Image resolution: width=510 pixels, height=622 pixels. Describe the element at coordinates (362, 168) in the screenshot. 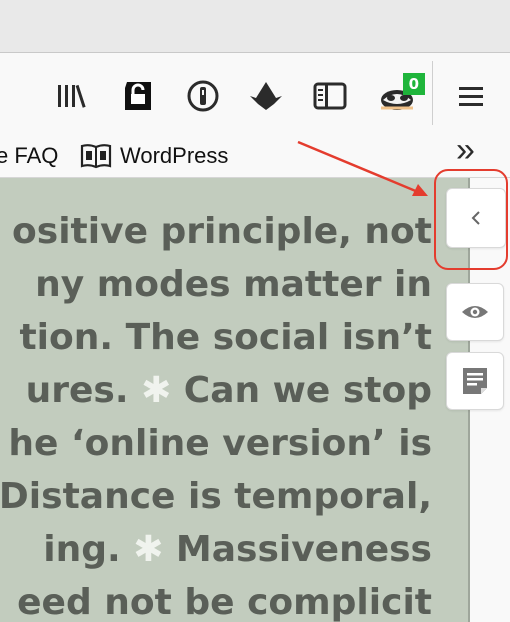

I see `annotation-arrow-icon` at that location.